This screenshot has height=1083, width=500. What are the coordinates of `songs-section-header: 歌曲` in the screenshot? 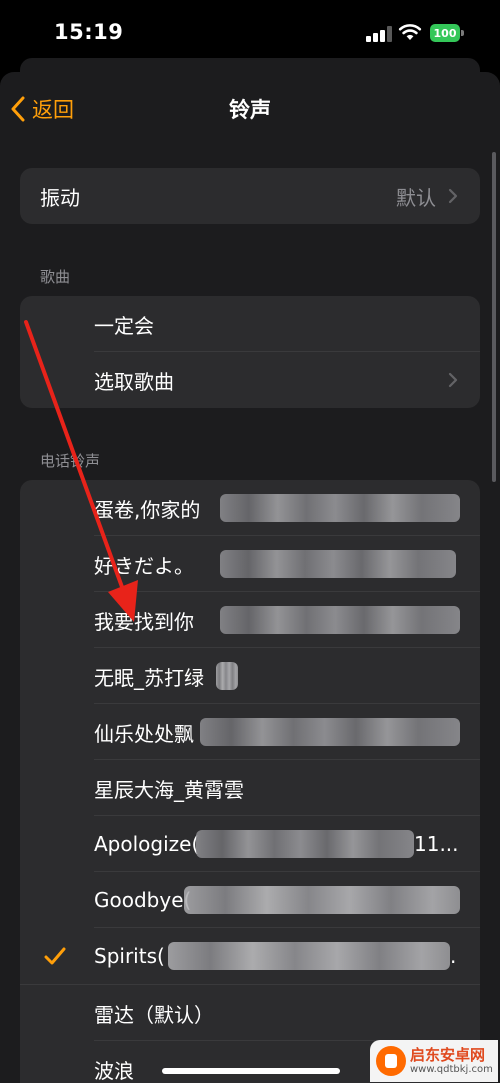 It's located at (55, 277).